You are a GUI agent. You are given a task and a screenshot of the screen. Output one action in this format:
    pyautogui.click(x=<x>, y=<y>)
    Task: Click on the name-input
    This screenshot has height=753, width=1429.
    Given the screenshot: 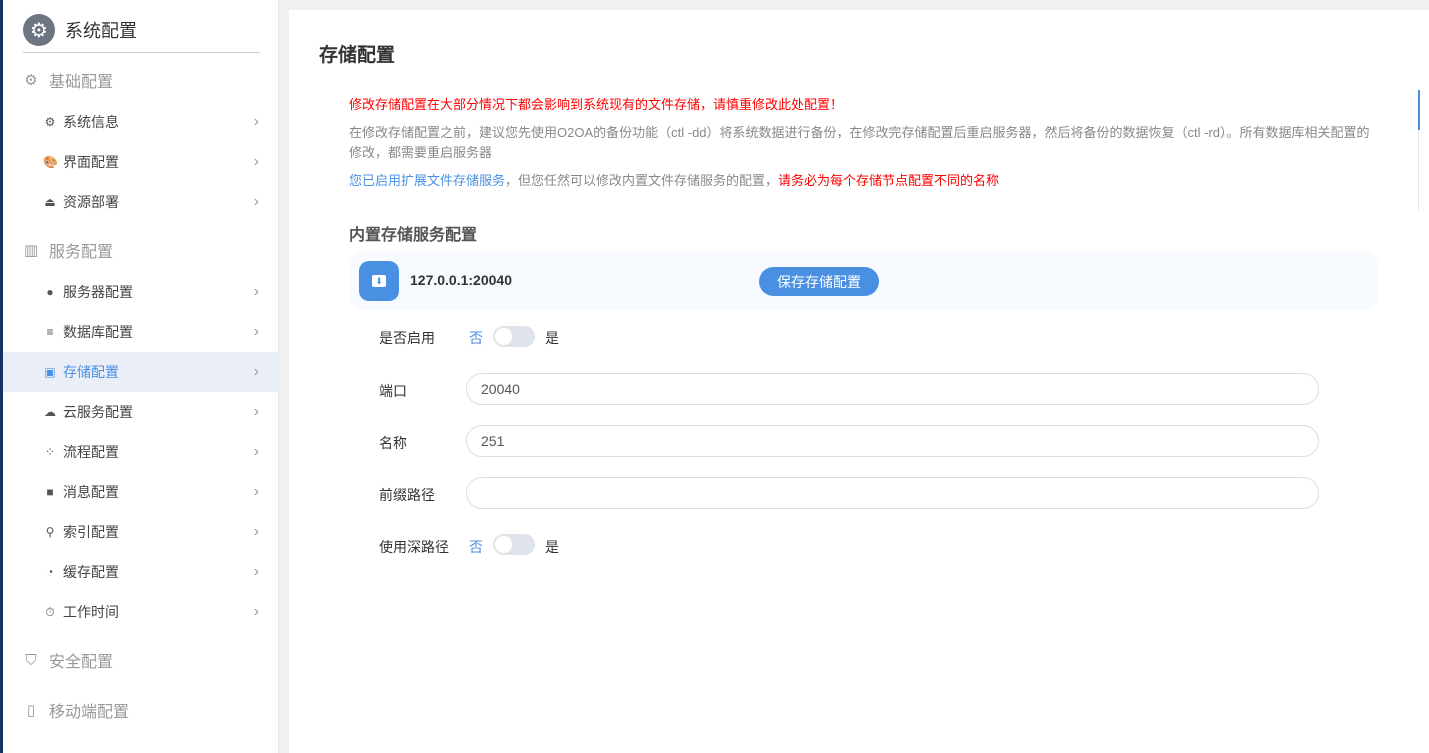 What is the action you would take?
    pyautogui.click(x=892, y=441)
    